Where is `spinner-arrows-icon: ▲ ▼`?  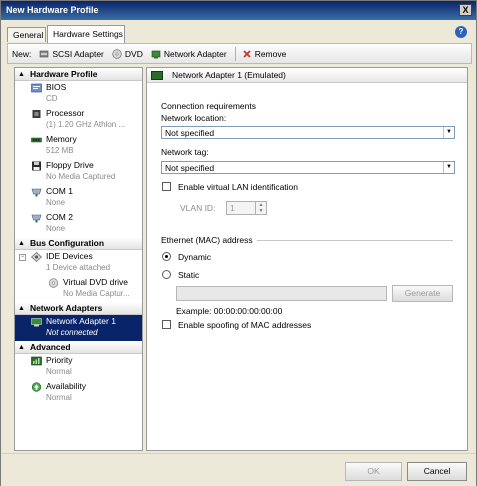 spinner-arrows-icon: ▲ ▼ is located at coordinates (260, 208).